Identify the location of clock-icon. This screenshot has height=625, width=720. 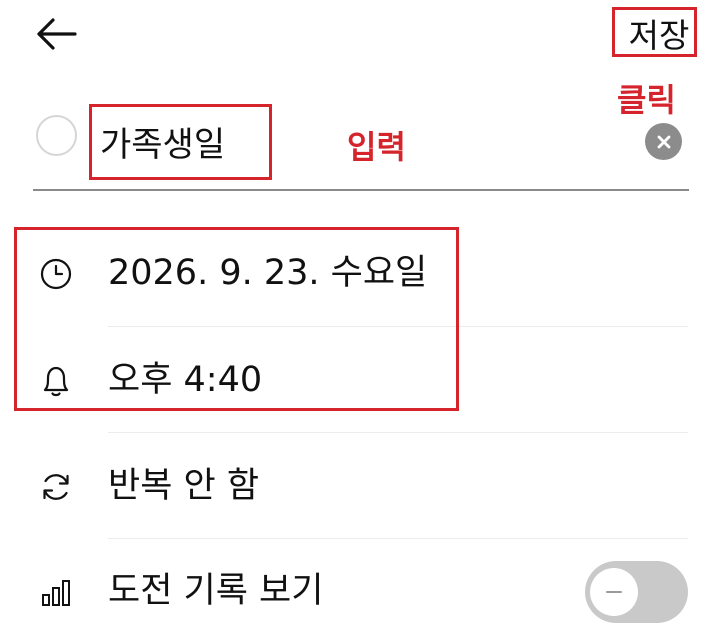
(56, 274).